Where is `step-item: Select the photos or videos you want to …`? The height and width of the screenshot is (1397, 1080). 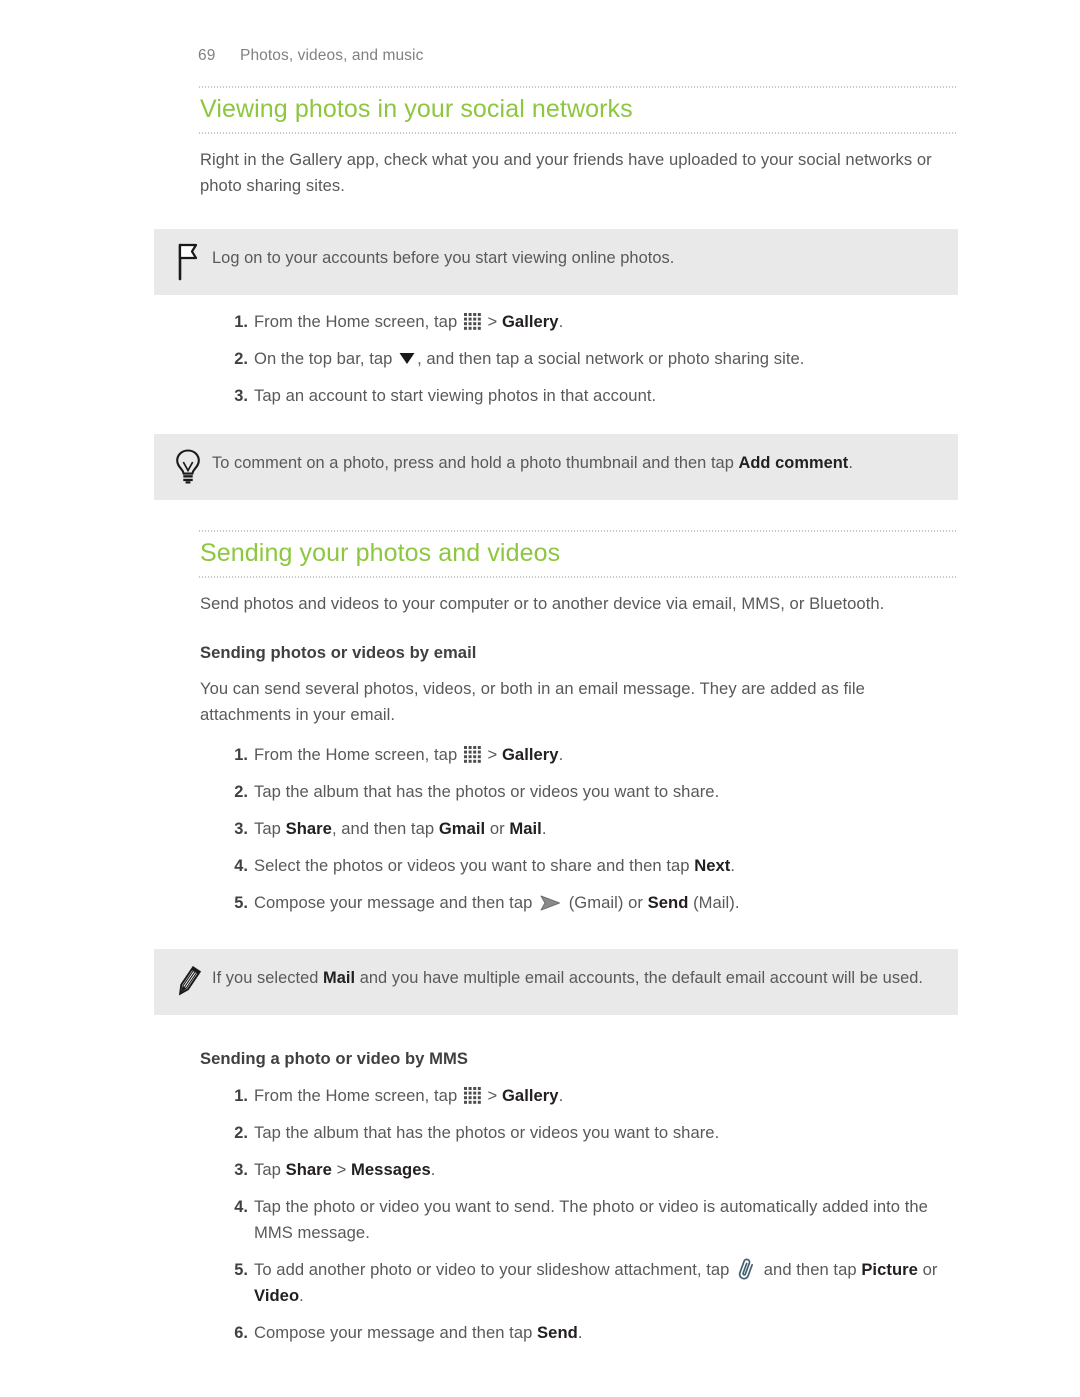 step-item: Select the photos or videos you want to … is located at coordinates (480, 866).